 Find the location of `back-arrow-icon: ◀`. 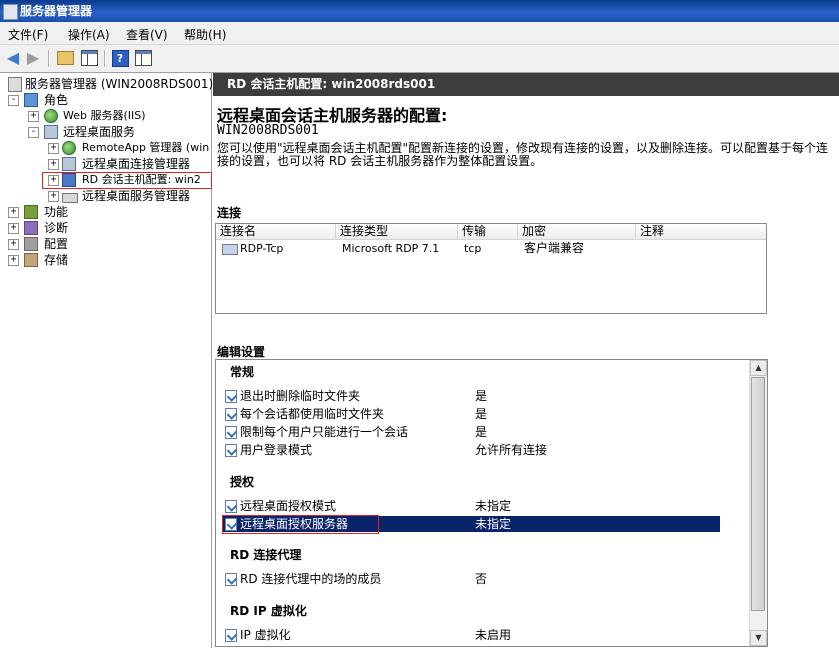

back-arrow-icon: ◀ is located at coordinates (13, 57).